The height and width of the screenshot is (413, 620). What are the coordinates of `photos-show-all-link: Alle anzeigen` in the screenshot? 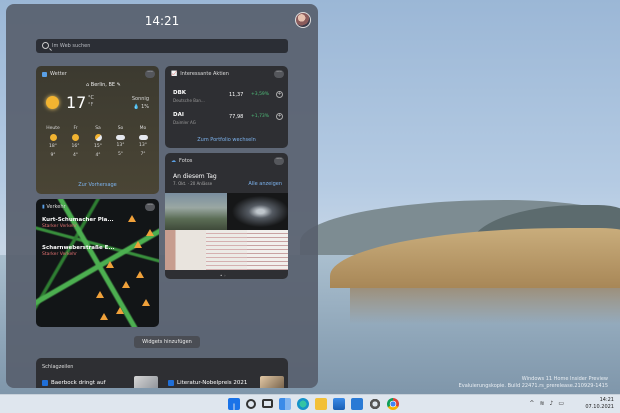 It's located at (265, 184).